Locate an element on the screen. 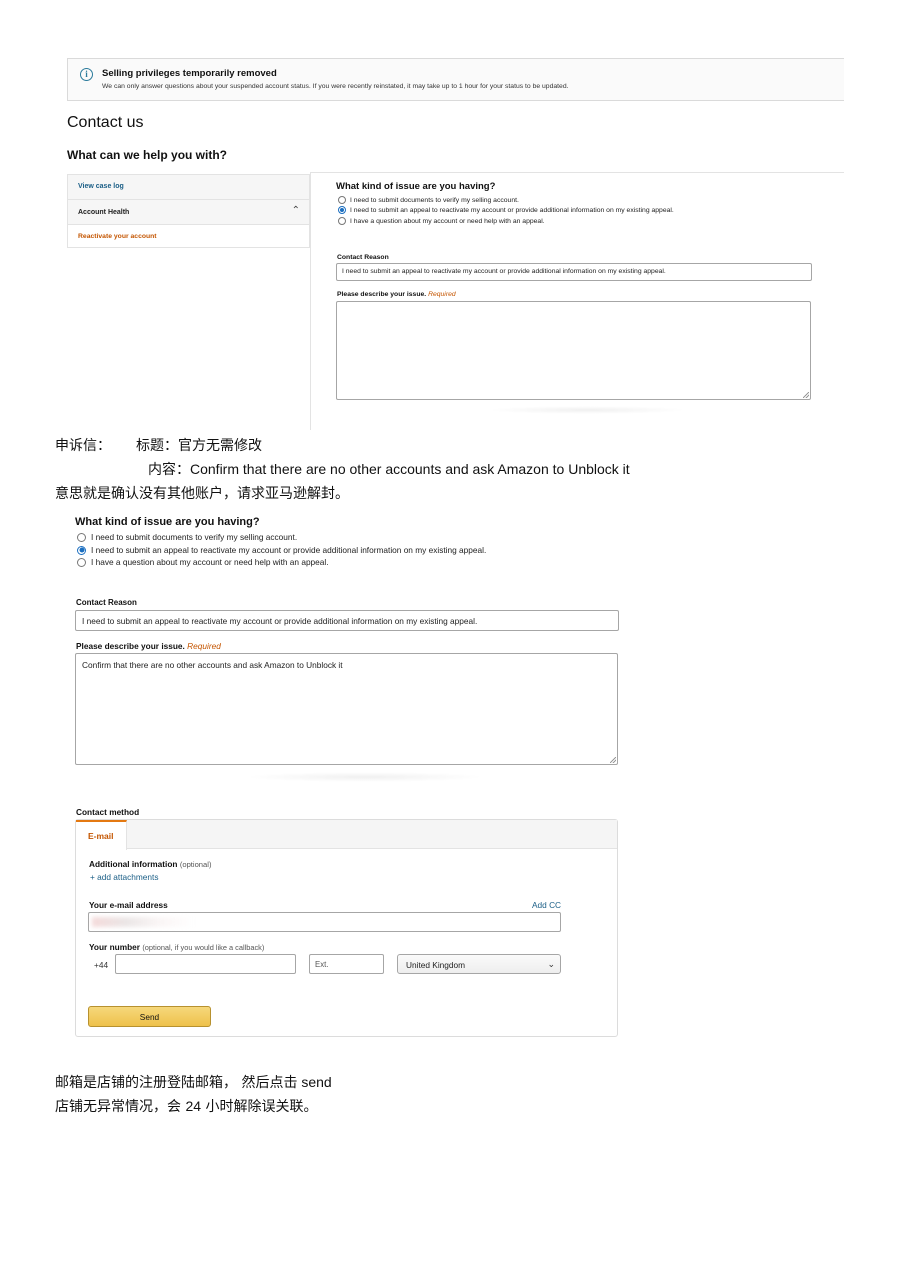  view-case-log-link: View case log is located at coordinates (188, 187).